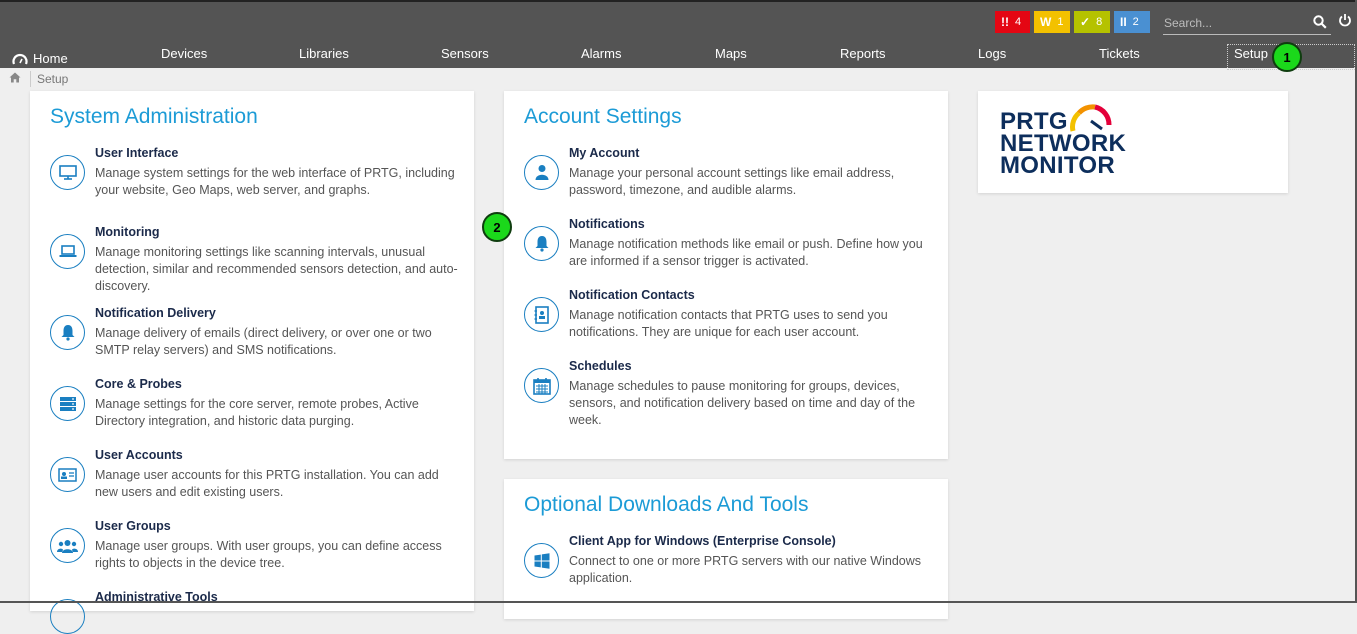 The width and height of the screenshot is (1357, 634). I want to click on laptop-icon, so click(67, 251).